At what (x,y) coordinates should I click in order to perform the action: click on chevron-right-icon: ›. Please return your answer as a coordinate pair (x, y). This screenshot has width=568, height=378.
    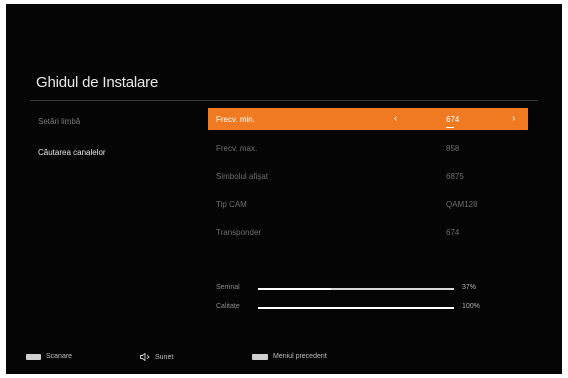
    Looking at the image, I should click on (513, 118).